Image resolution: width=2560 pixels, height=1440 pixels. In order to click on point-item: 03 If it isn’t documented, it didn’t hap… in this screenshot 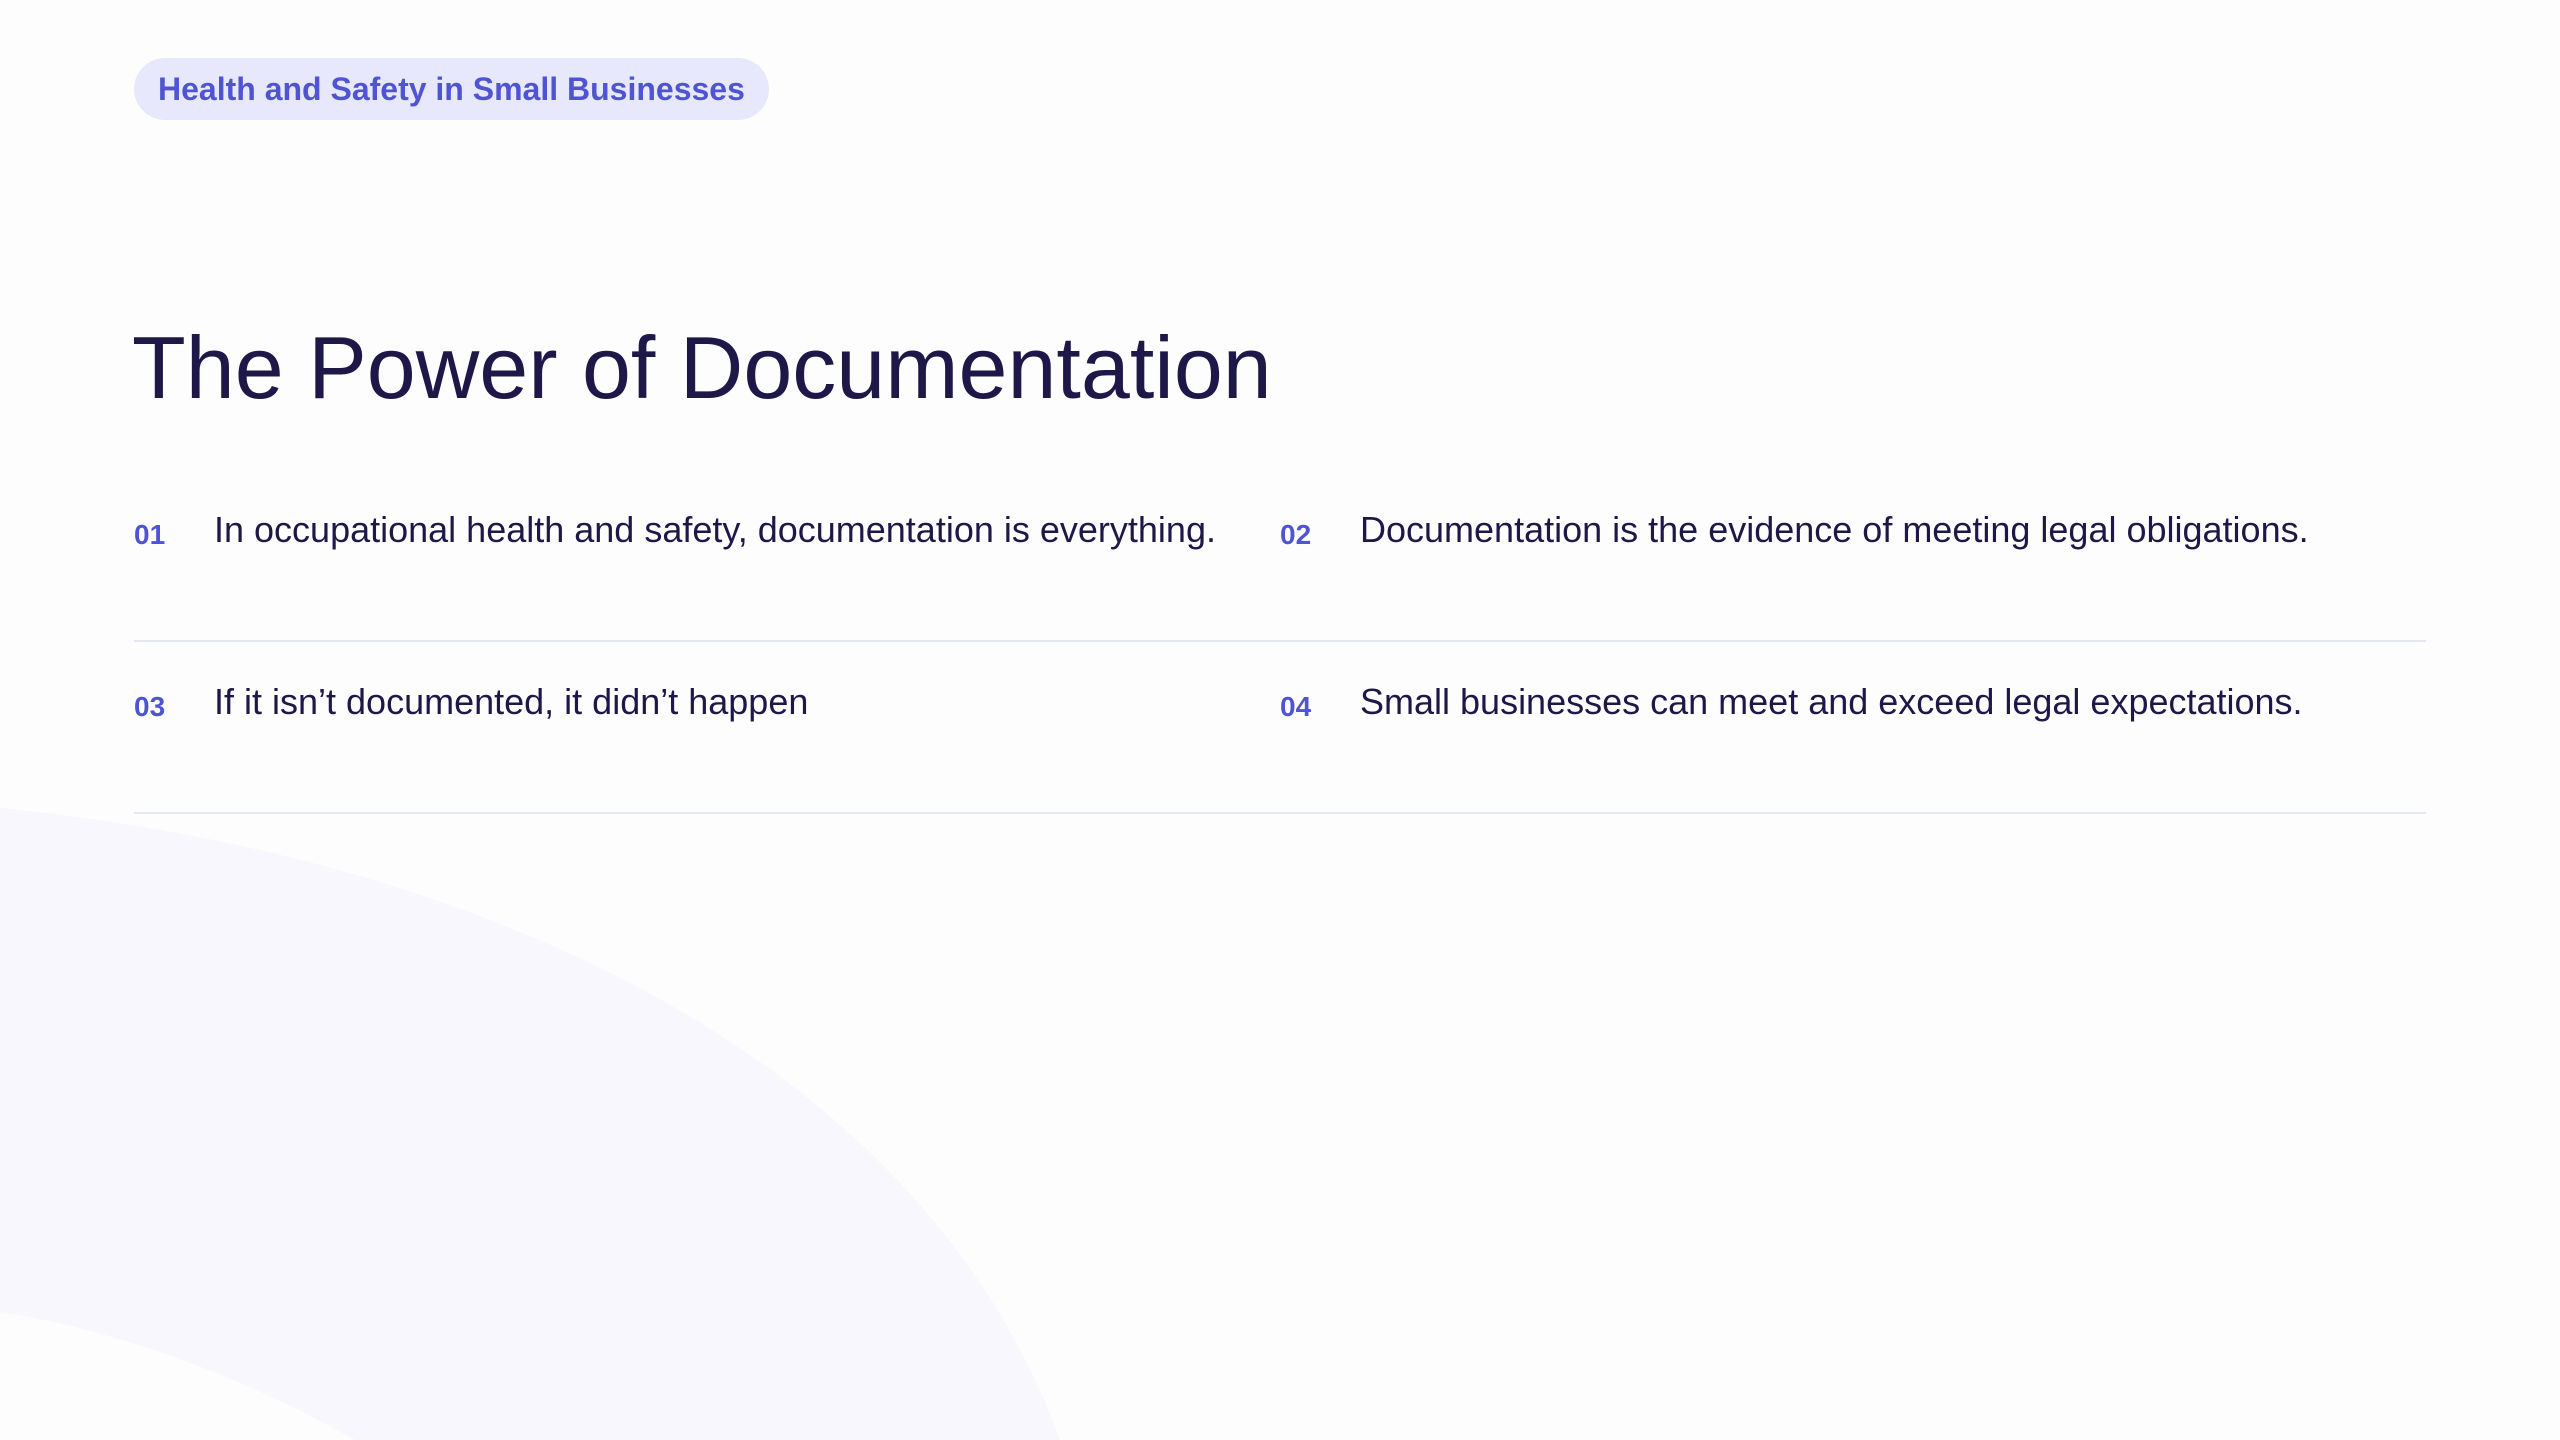, I will do `click(707, 727)`.